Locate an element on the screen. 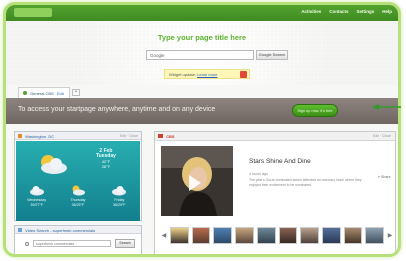 The image size is (406, 261). close-notice-icon is located at coordinates (243, 74).